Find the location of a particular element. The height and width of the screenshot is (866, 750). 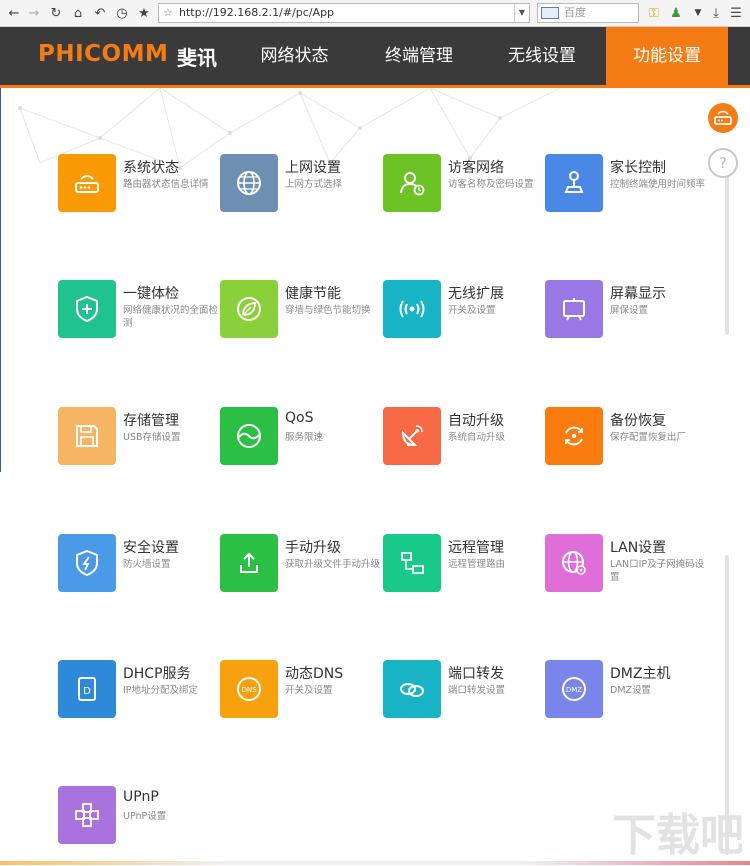

tile-dynamic-dns: DNS 动态DNS 开关及设置 is located at coordinates (300, 692).